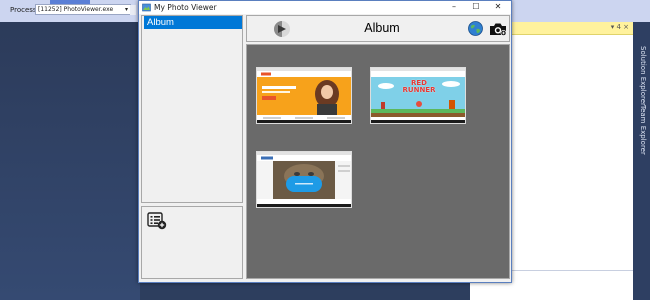 This screenshot has height=300, width=650. I want to click on process-select: [11252] PhotoViewer.exe ▾, so click(83, 9).